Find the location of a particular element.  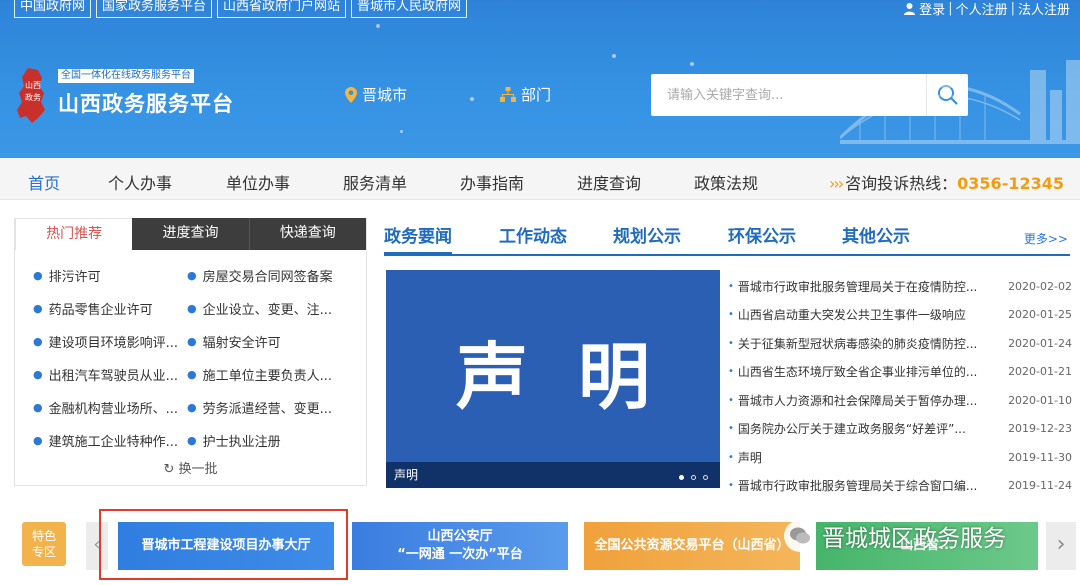

nav-home: 首页 is located at coordinates (44, 182).